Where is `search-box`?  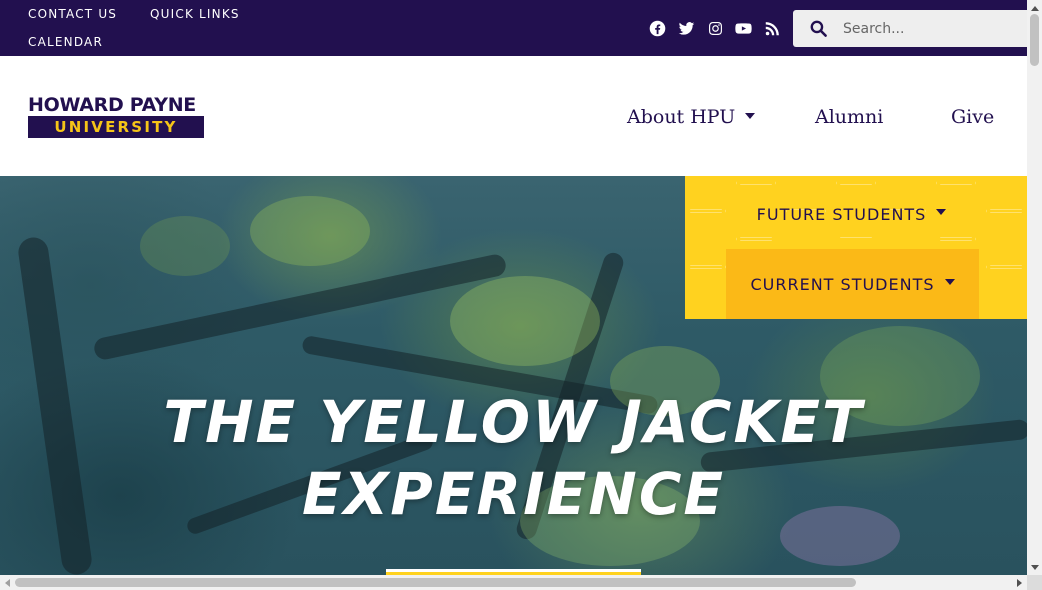
search-box is located at coordinates (910, 28).